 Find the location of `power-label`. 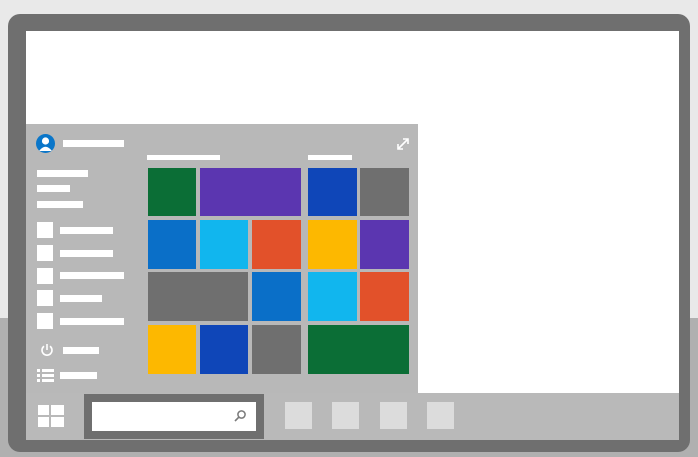

power-label is located at coordinates (81, 350).